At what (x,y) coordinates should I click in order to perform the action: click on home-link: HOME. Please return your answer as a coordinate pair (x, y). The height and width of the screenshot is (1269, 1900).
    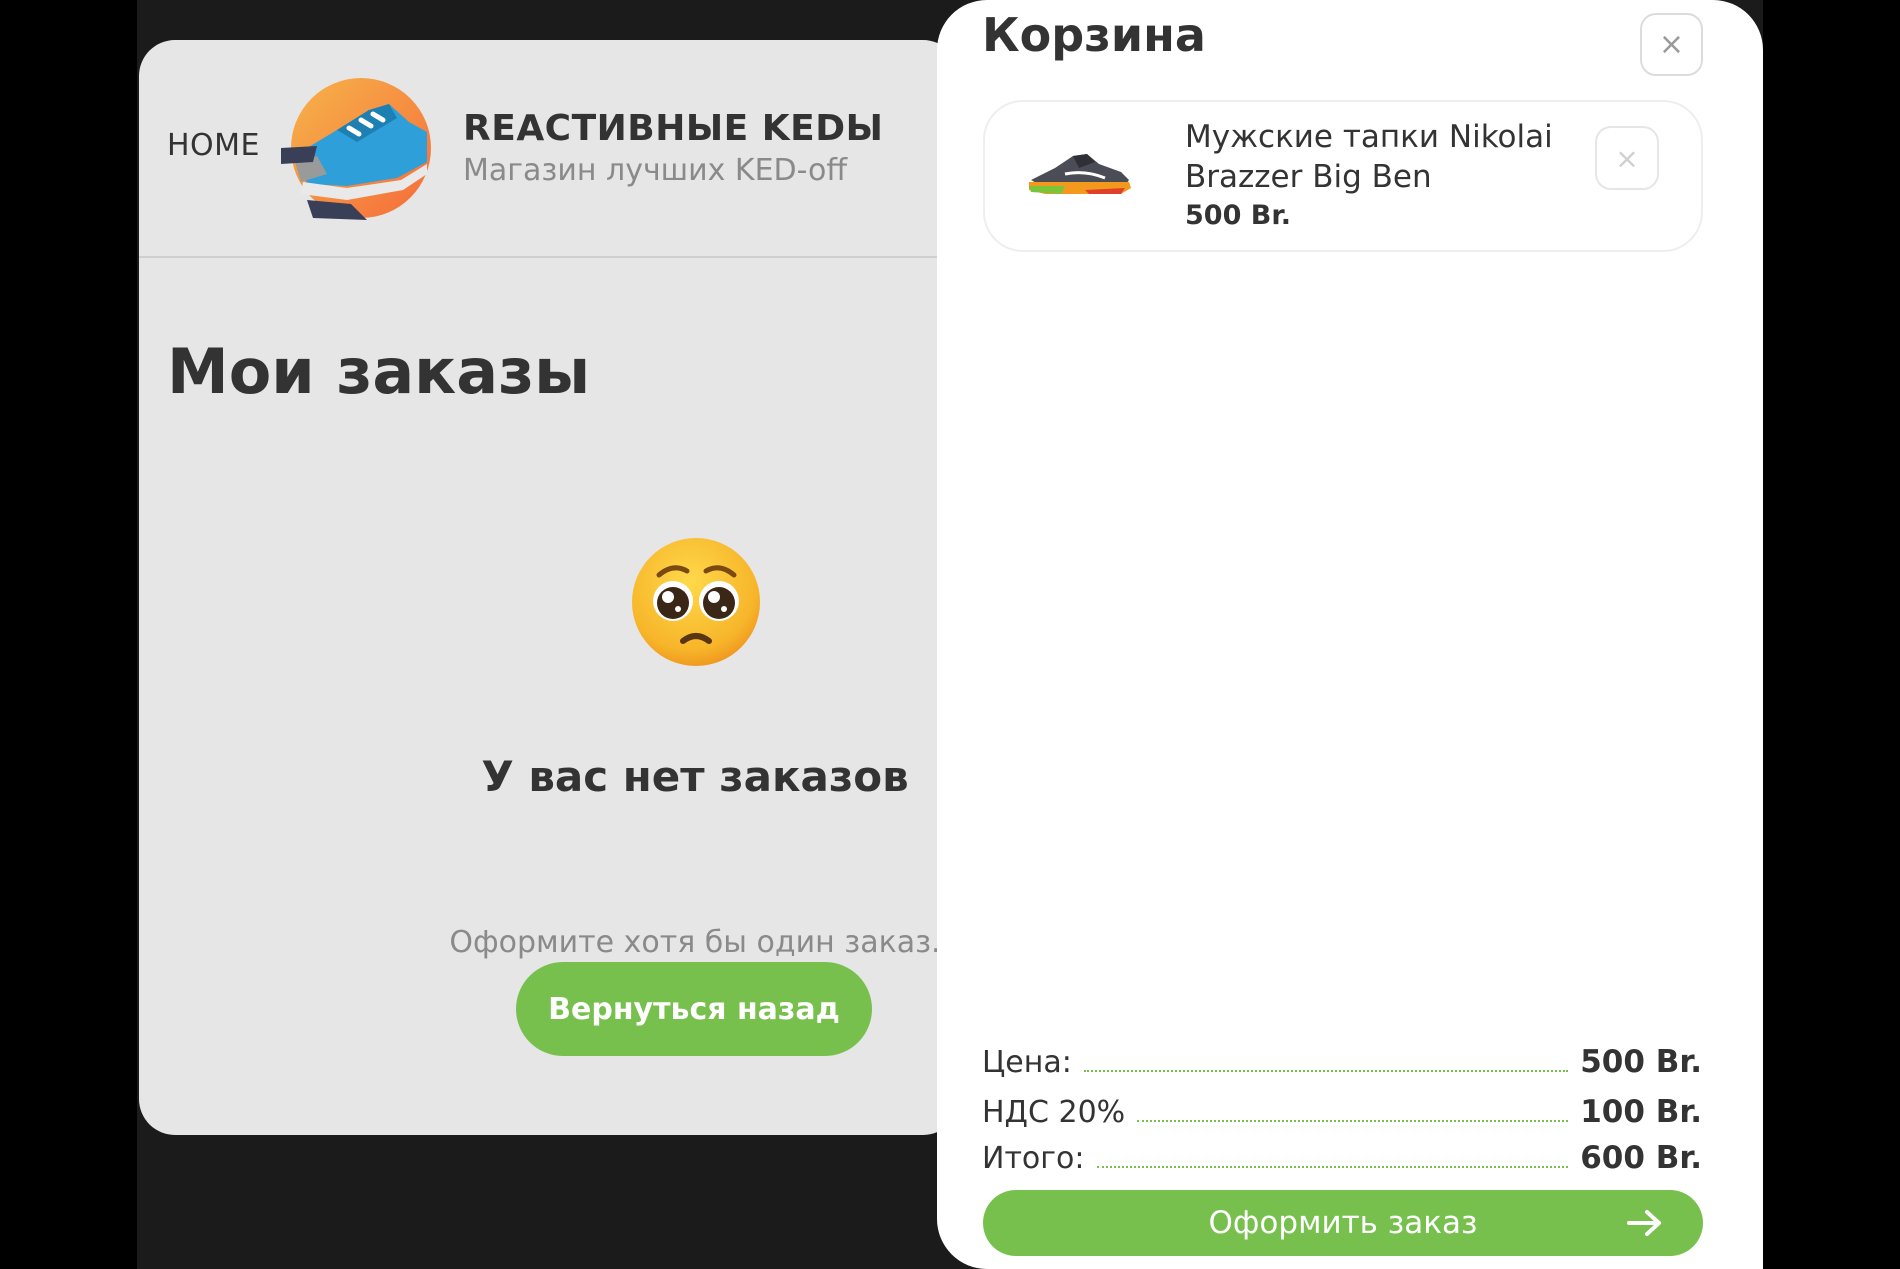
    Looking at the image, I should click on (213, 145).